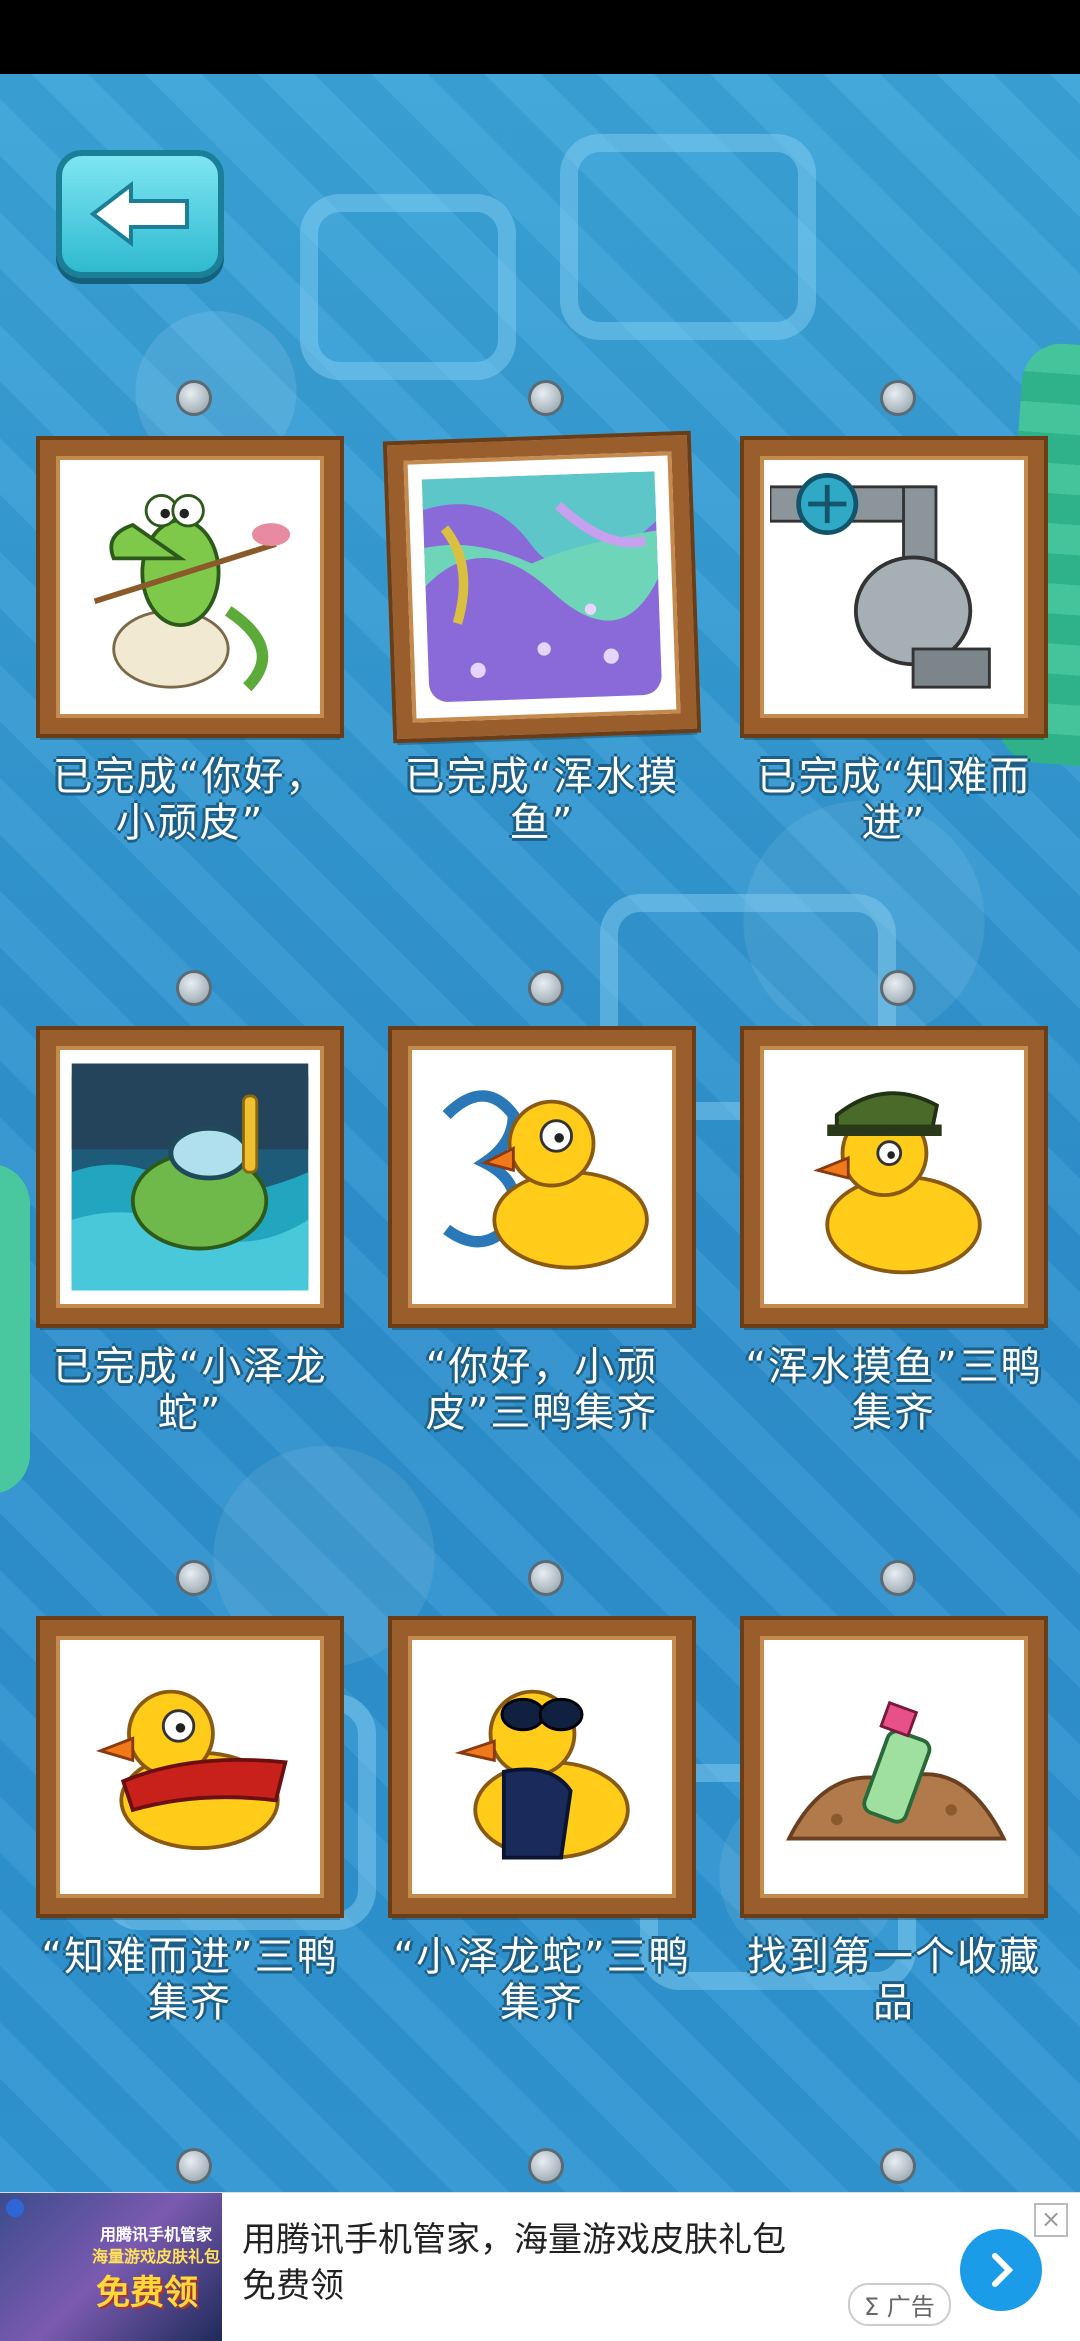 The height and width of the screenshot is (2341, 1080). Describe the element at coordinates (1051, 2220) in the screenshot. I see `ad-close-button: ×` at that location.